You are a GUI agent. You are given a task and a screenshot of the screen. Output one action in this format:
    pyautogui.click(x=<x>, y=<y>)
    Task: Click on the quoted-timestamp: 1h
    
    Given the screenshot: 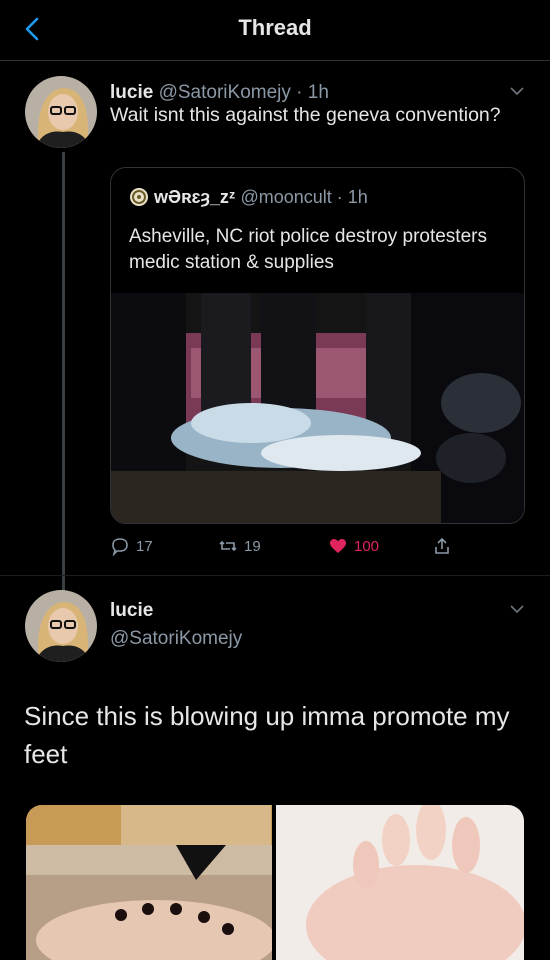 What is the action you would take?
    pyautogui.click(x=357, y=197)
    